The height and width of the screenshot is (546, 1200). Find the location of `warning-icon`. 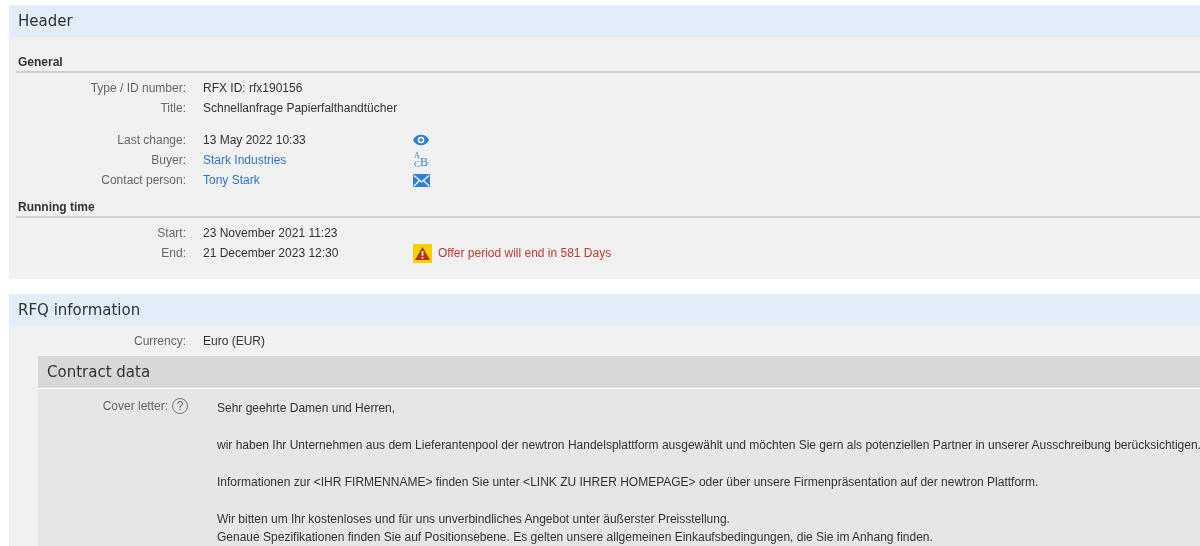

warning-icon is located at coordinates (422, 253).